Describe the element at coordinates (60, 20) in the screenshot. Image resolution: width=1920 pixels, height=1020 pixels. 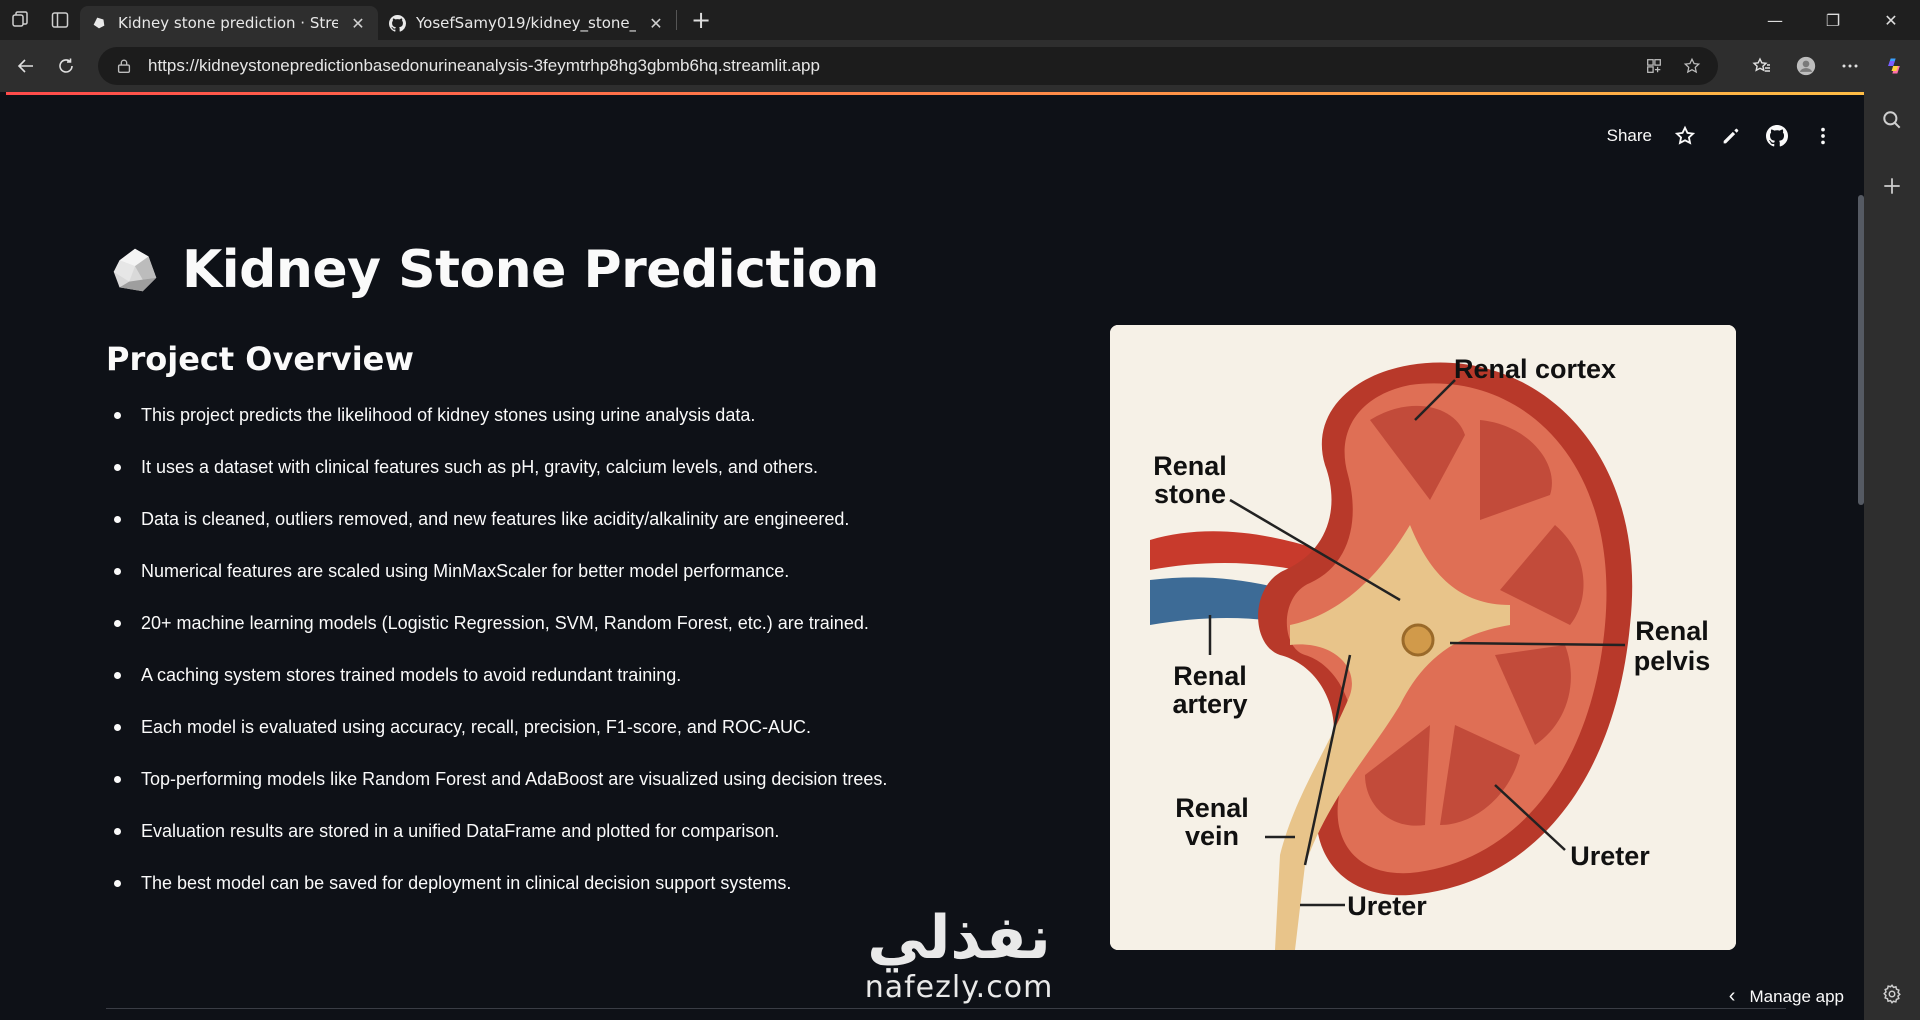
I see `vertical-tabs-icon` at that location.